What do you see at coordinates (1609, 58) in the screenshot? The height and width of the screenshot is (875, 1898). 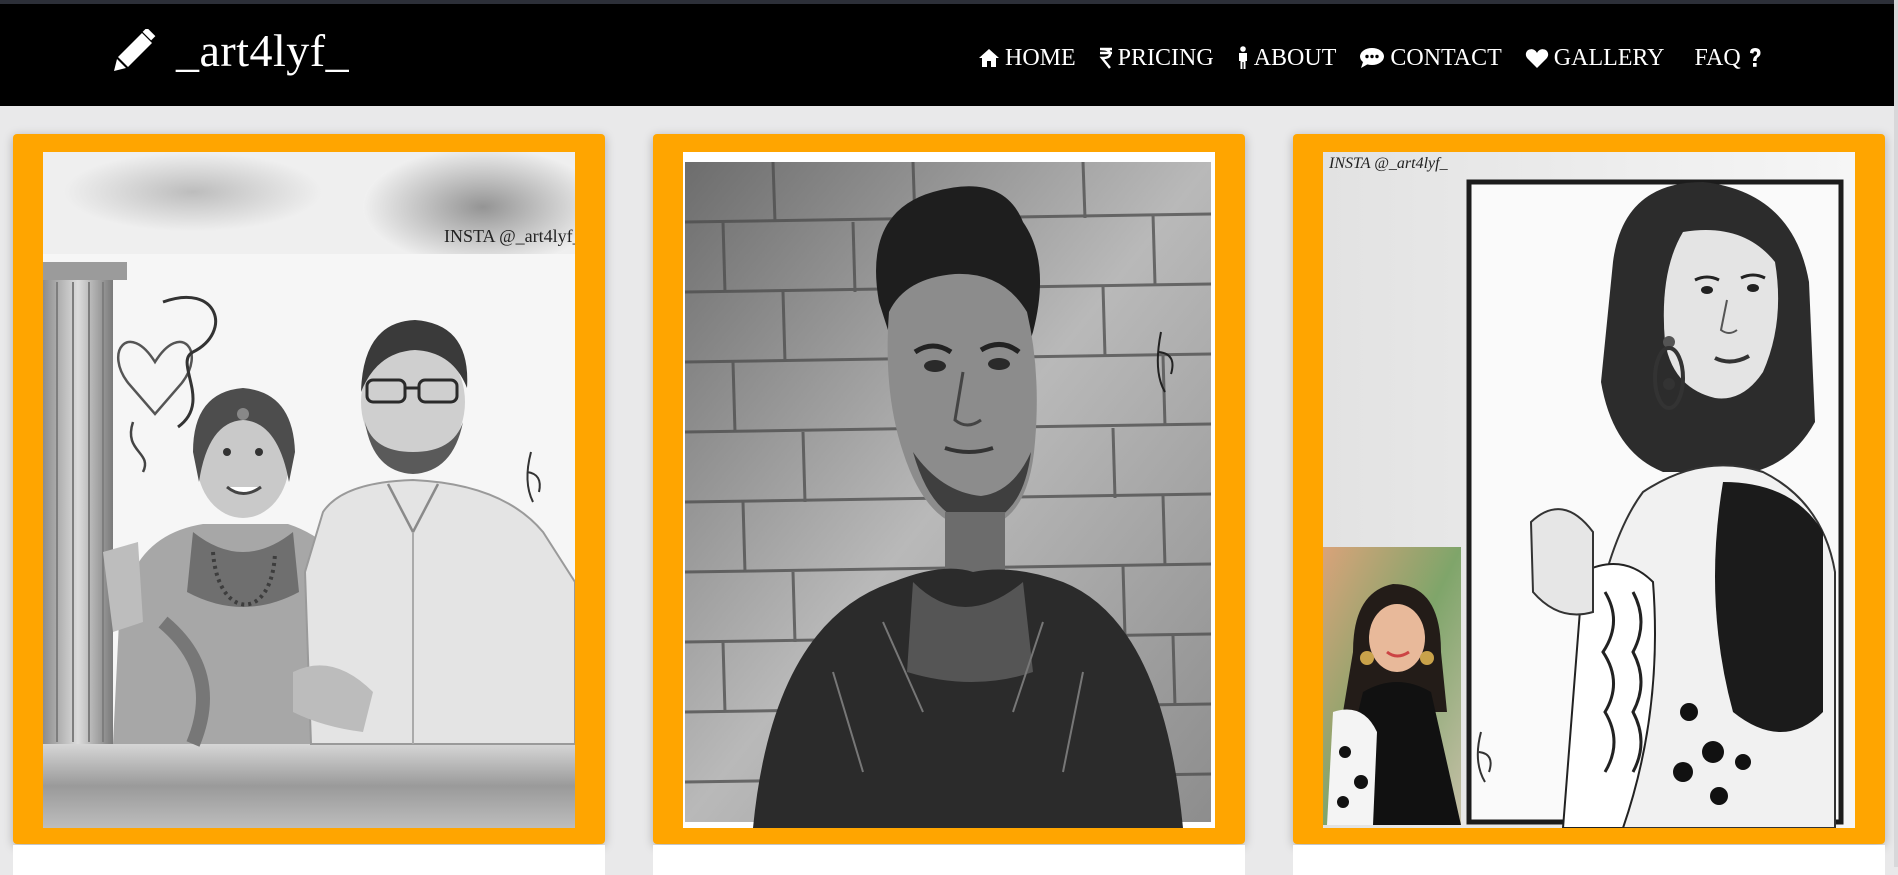 I see `nav-gallery-label: GALLERY` at bounding box center [1609, 58].